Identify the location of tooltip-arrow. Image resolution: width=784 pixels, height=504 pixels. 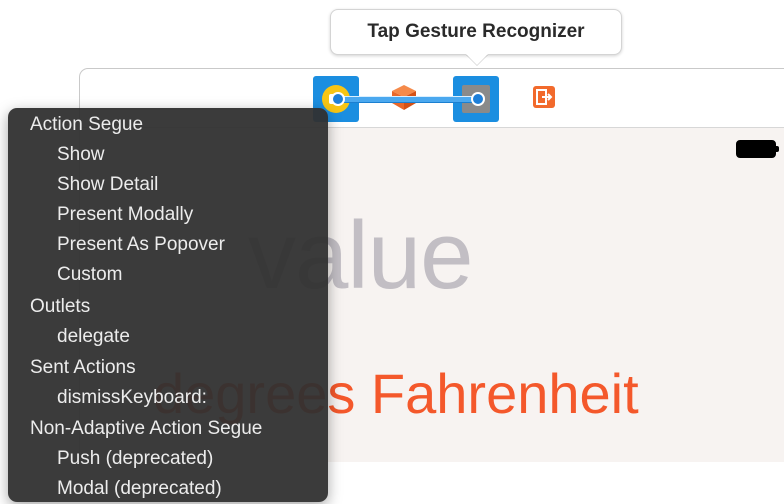
(477, 59).